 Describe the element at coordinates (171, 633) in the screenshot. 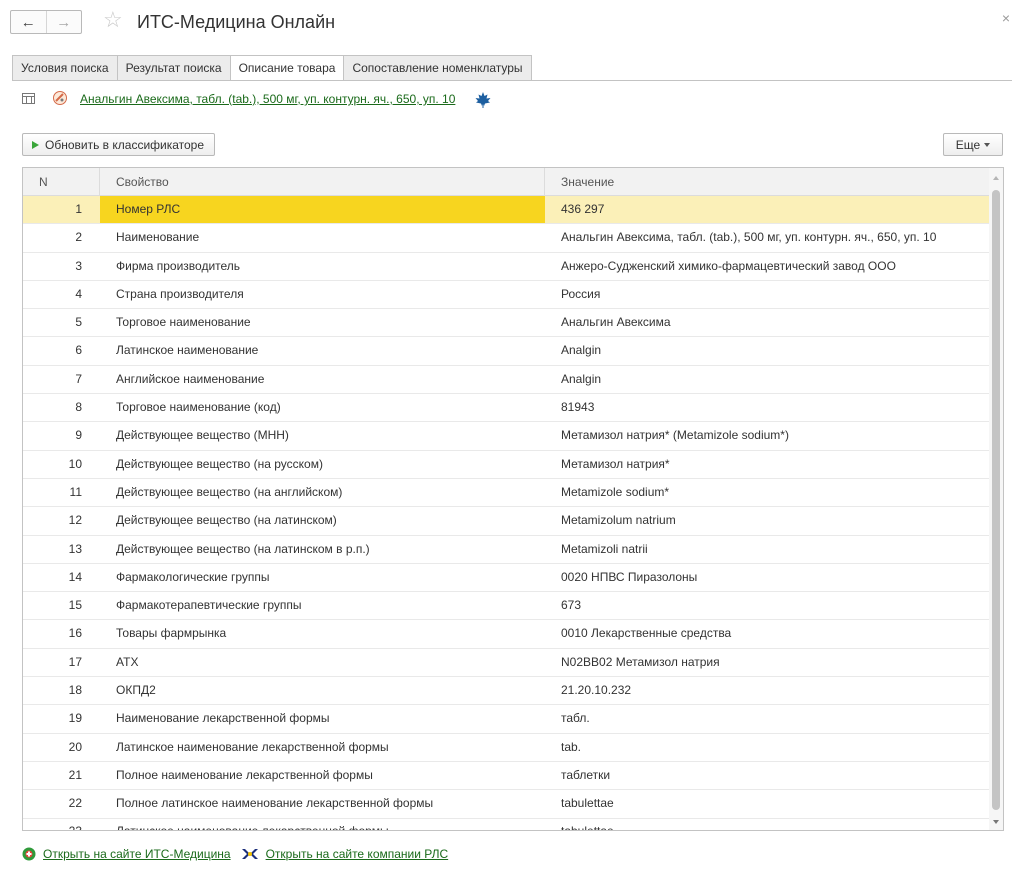

I see `cell-property: Товары фармрынка` at that location.